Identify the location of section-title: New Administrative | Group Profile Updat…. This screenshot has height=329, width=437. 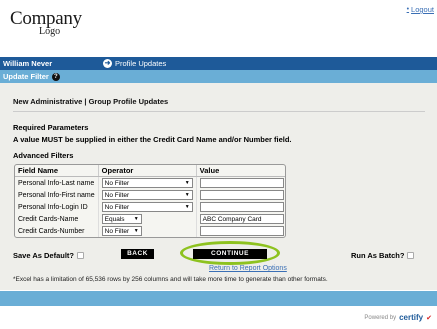
(91, 101).